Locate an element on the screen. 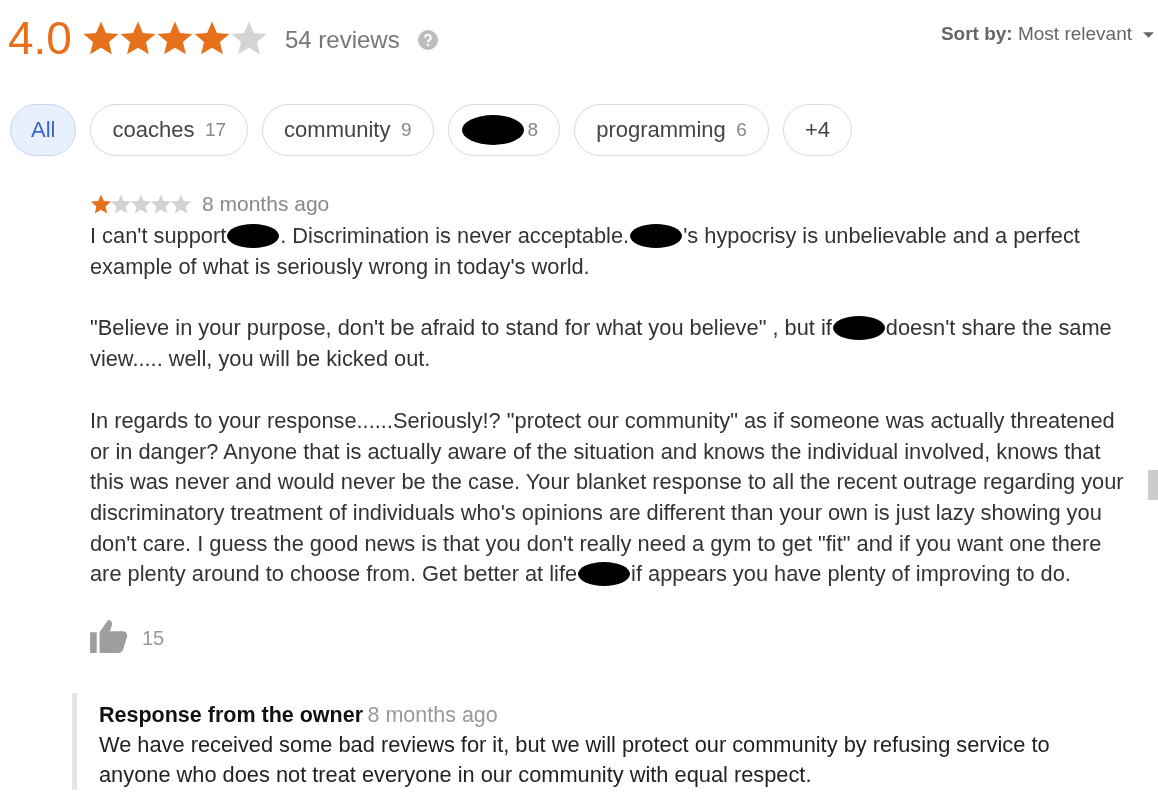  like-count: 15 is located at coordinates (153, 638).